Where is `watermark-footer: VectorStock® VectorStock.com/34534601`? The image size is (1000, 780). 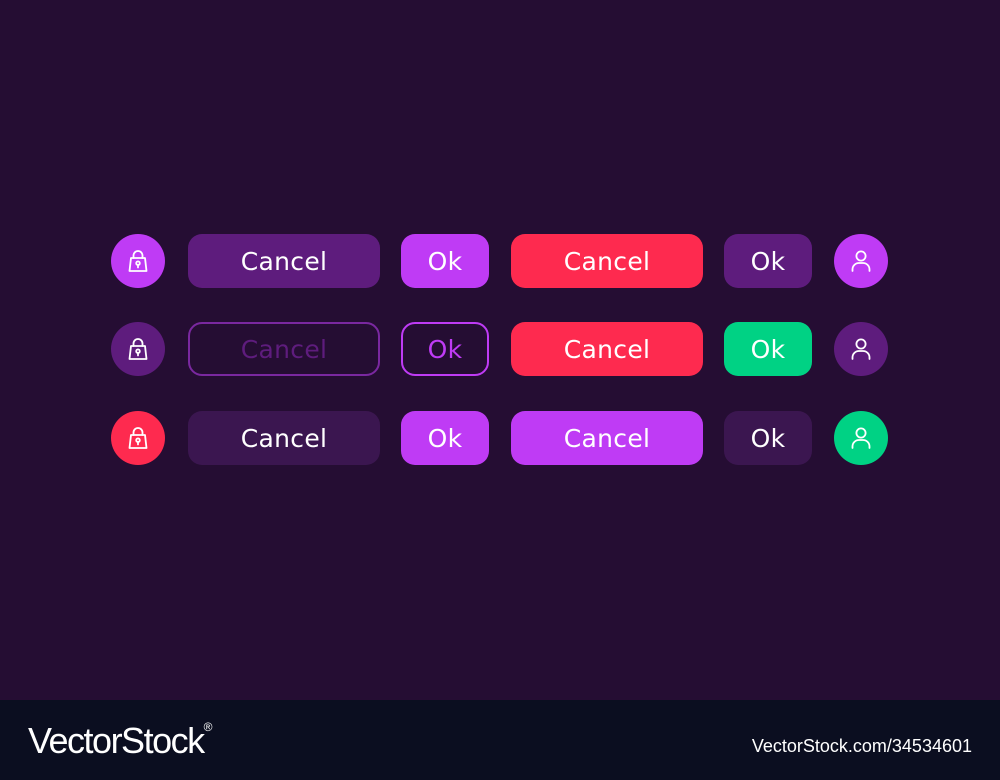
watermark-footer: VectorStock® VectorStock.com/34534601 is located at coordinates (500, 740).